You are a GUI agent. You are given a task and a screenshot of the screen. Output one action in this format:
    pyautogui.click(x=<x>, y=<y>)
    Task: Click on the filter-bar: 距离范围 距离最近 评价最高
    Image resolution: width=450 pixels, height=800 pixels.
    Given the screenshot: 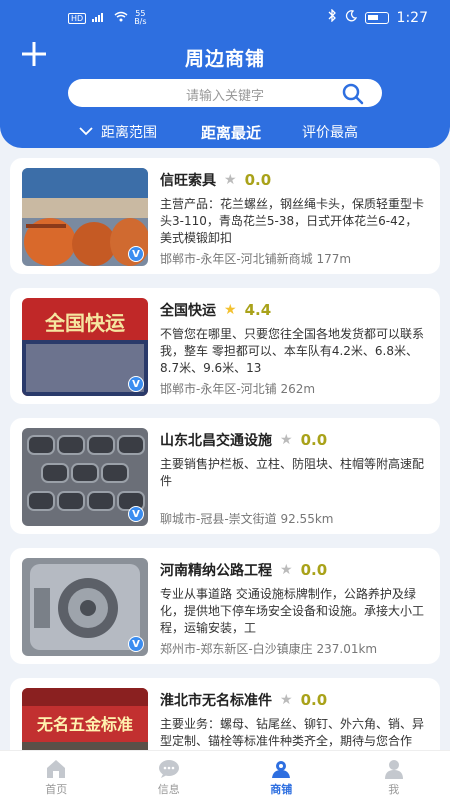 What is the action you would take?
    pyautogui.click(x=225, y=131)
    